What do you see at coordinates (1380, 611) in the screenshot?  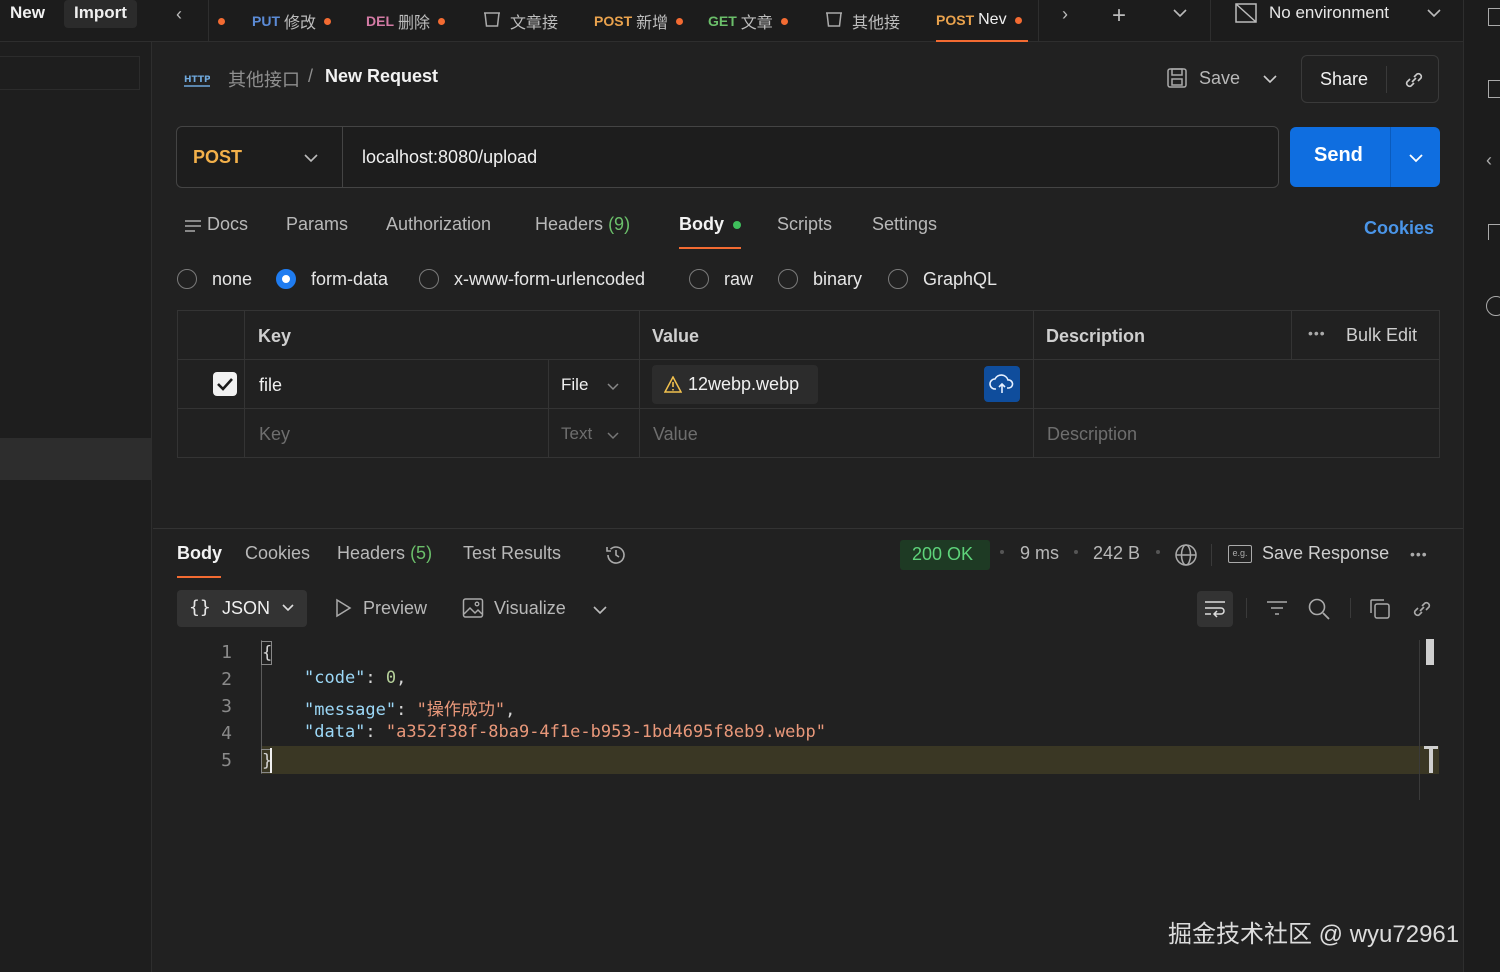 I see `copy-icon` at bounding box center [1380, 611].